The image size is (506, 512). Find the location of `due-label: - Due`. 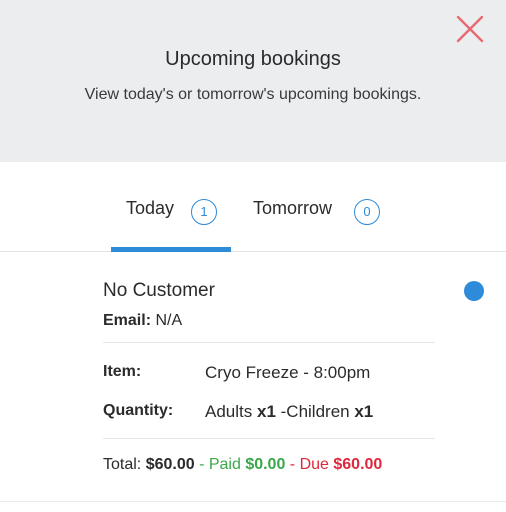

due-label: - Due is located at coordinates (309, 464).